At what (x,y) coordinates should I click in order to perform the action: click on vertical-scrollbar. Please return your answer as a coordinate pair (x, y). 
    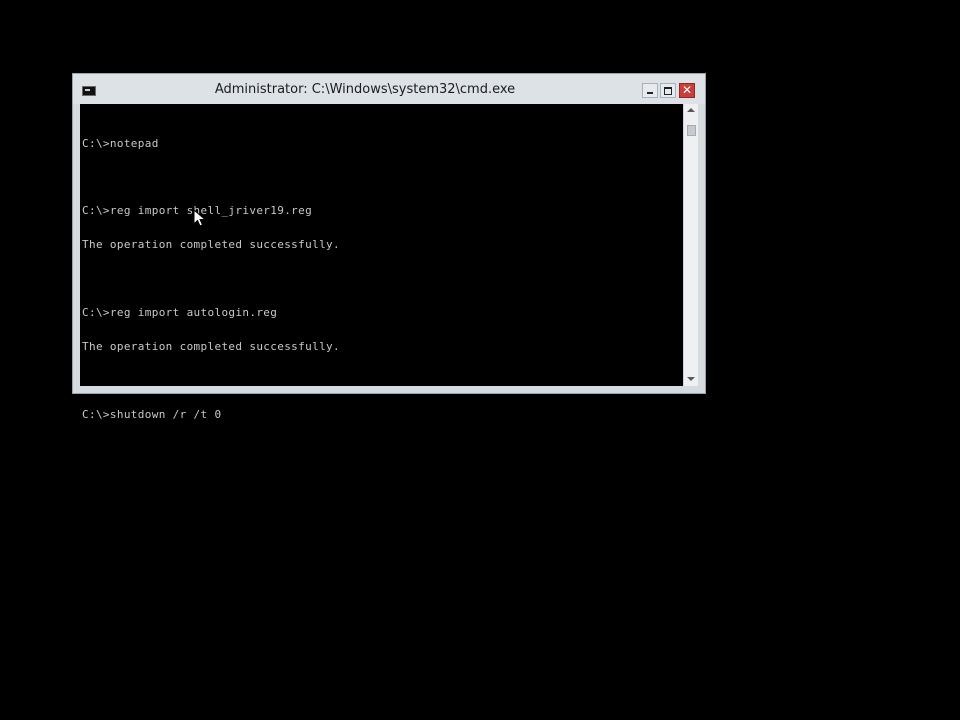
    Looking at the image, I should click on (690, 245).